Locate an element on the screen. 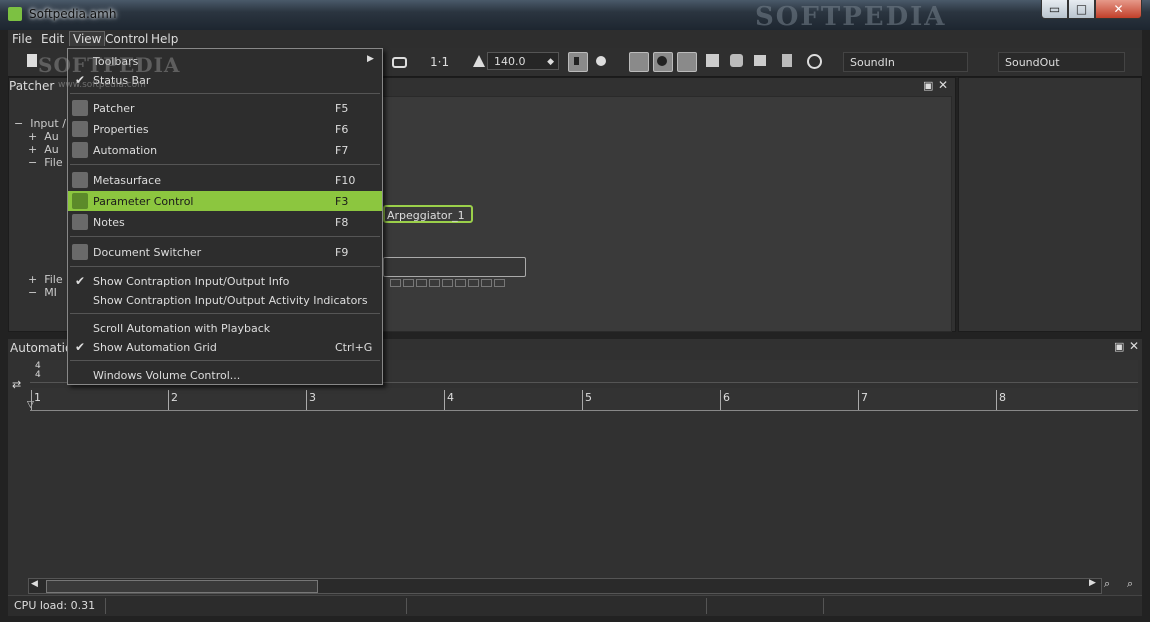 The image size is (1150, 622). tree-item: − Input / is located at coordinates (40, 123).